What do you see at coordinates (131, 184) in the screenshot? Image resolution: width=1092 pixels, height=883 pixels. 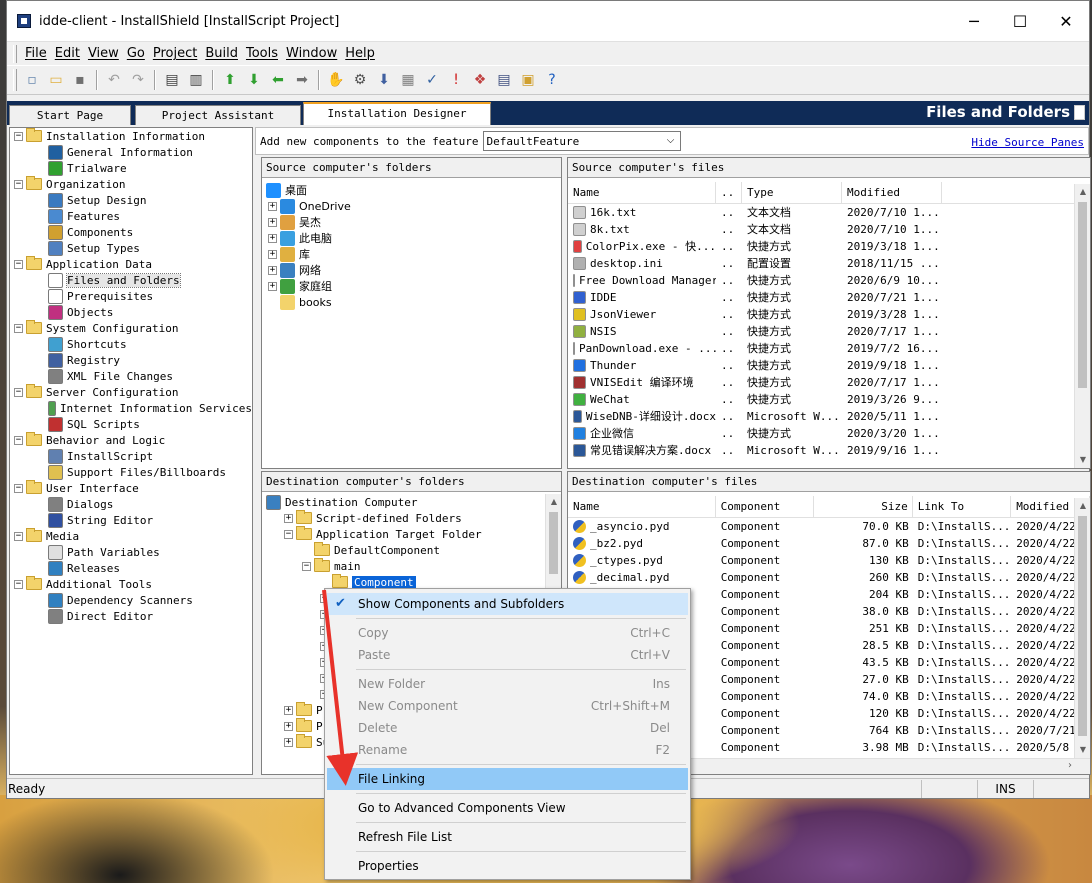 I see `tree-group: − Organization` at bounding box center [131, 184].